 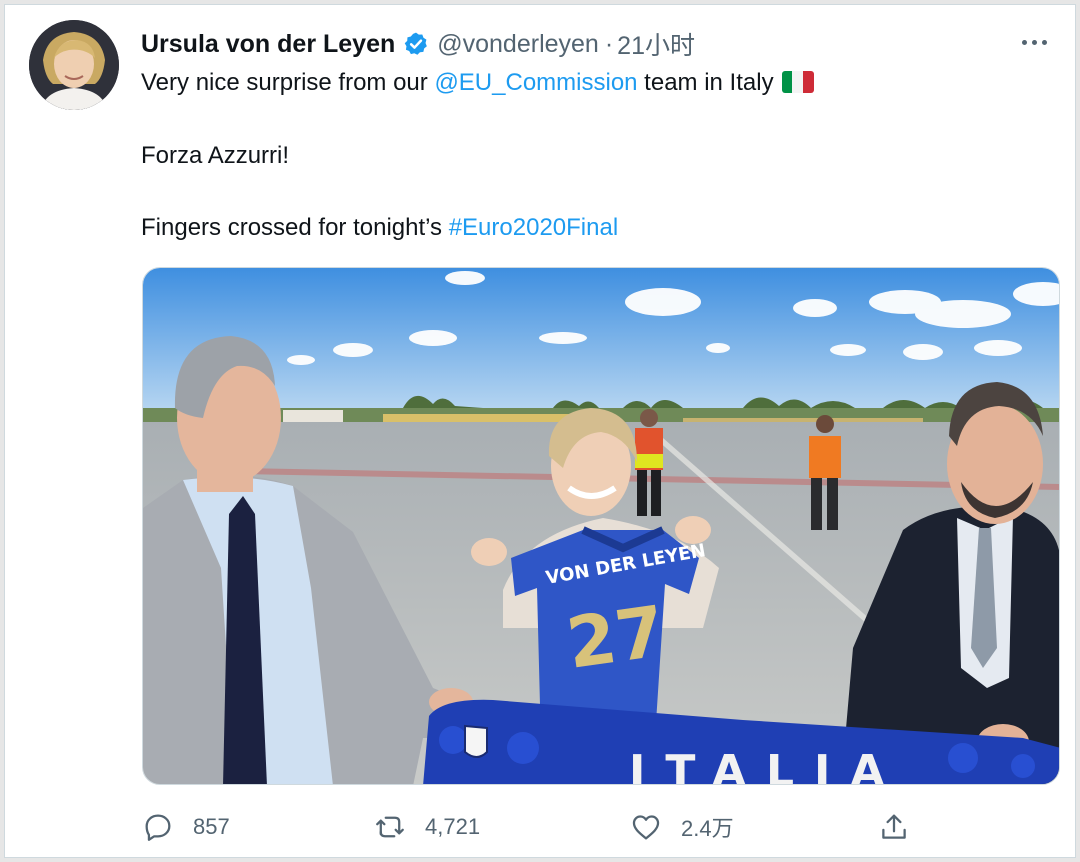 I want to click on share-button, so click(x=894, y=827).